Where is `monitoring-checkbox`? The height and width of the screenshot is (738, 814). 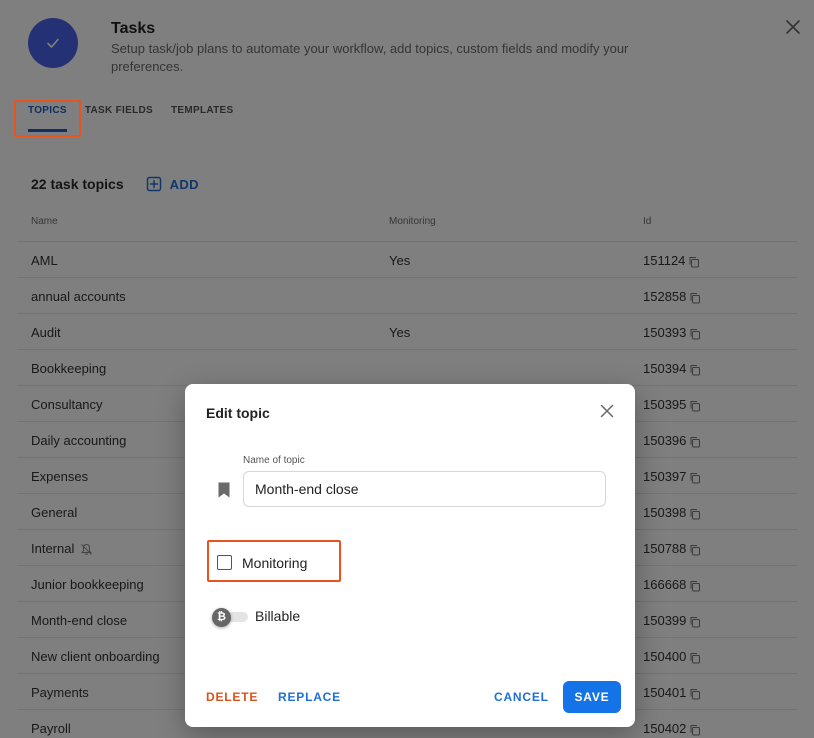 monitoring-checkbox is located at coordinates (224, 562).